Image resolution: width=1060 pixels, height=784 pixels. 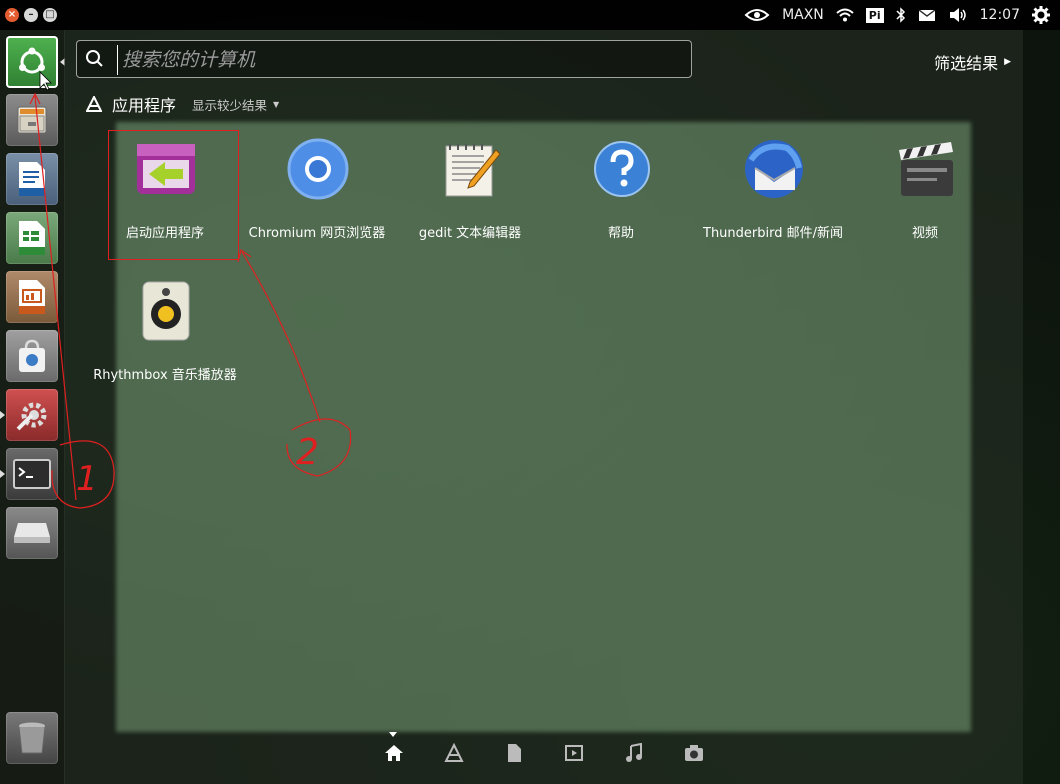 I want to click on app-label: 视频, so click(x=924, y=233).